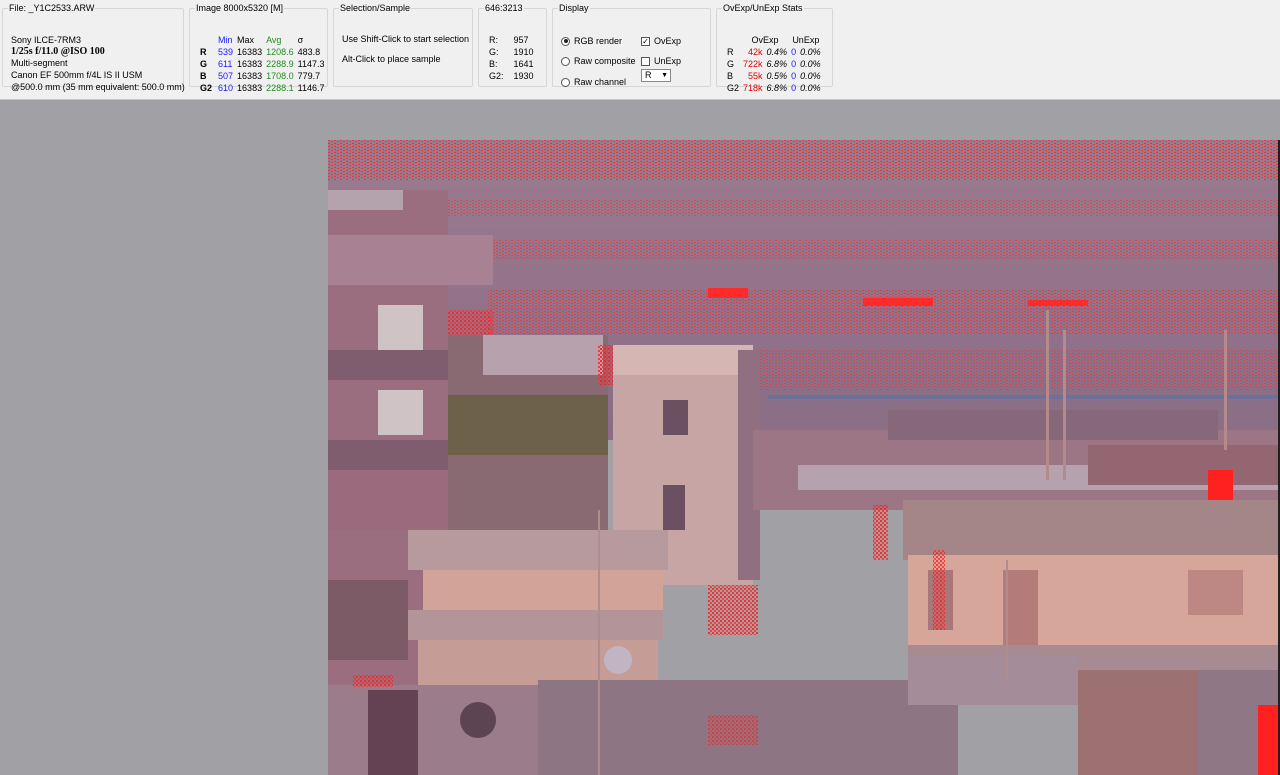  I want to click on sample-table: R: 957 G: 1910 B: 1641 G2: 1930, so click(511, 58).